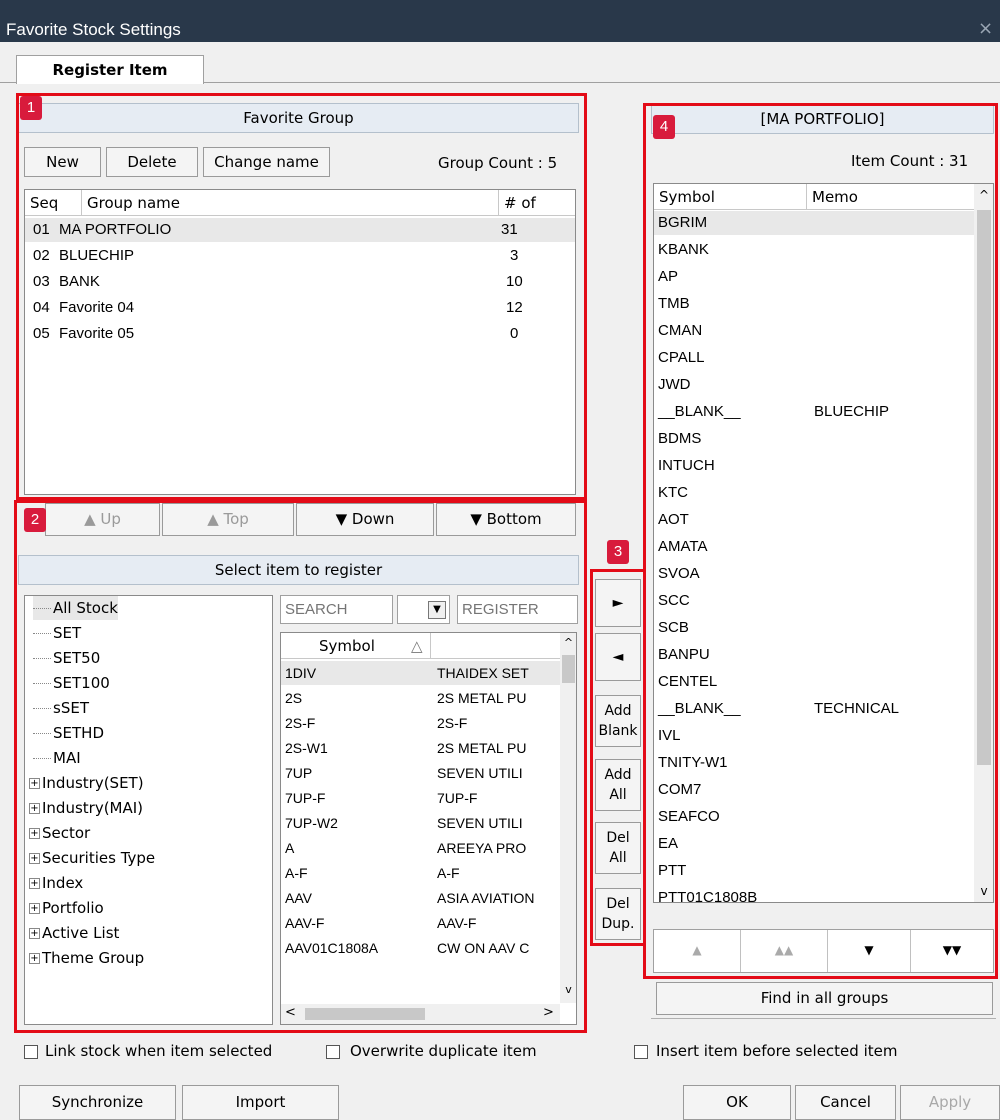  I want to click on col-item-count: # of items, so click(537, 214).